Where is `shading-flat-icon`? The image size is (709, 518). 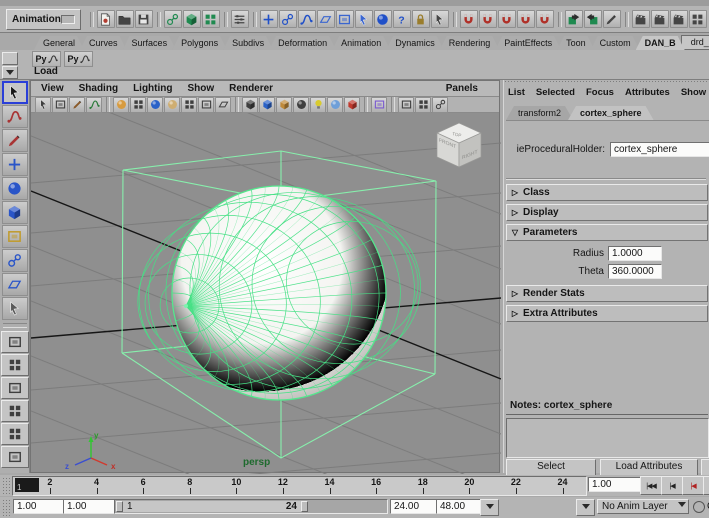 shading-flat-icon is located at coordinates (138, 104).